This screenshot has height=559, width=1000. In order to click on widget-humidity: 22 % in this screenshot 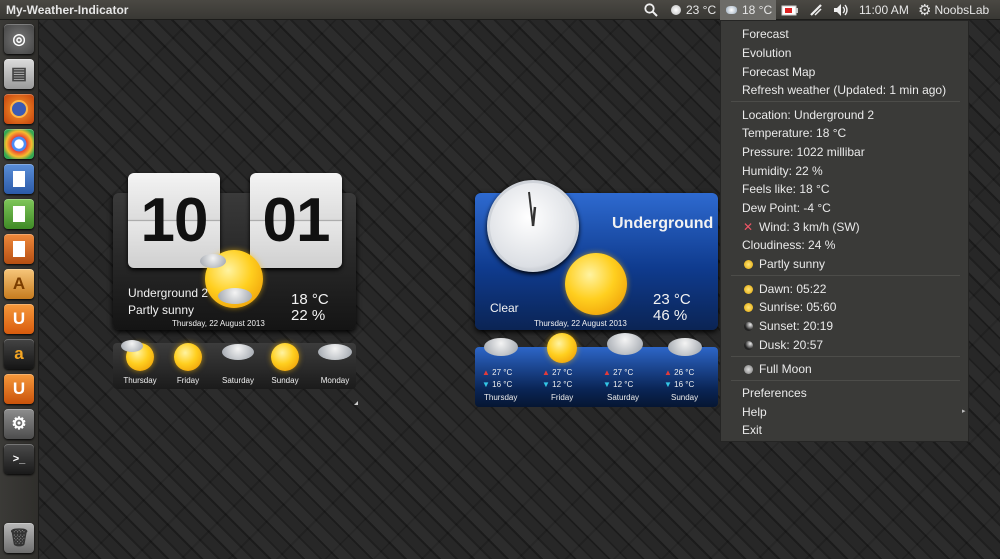, I will do `click(308, 315)`.